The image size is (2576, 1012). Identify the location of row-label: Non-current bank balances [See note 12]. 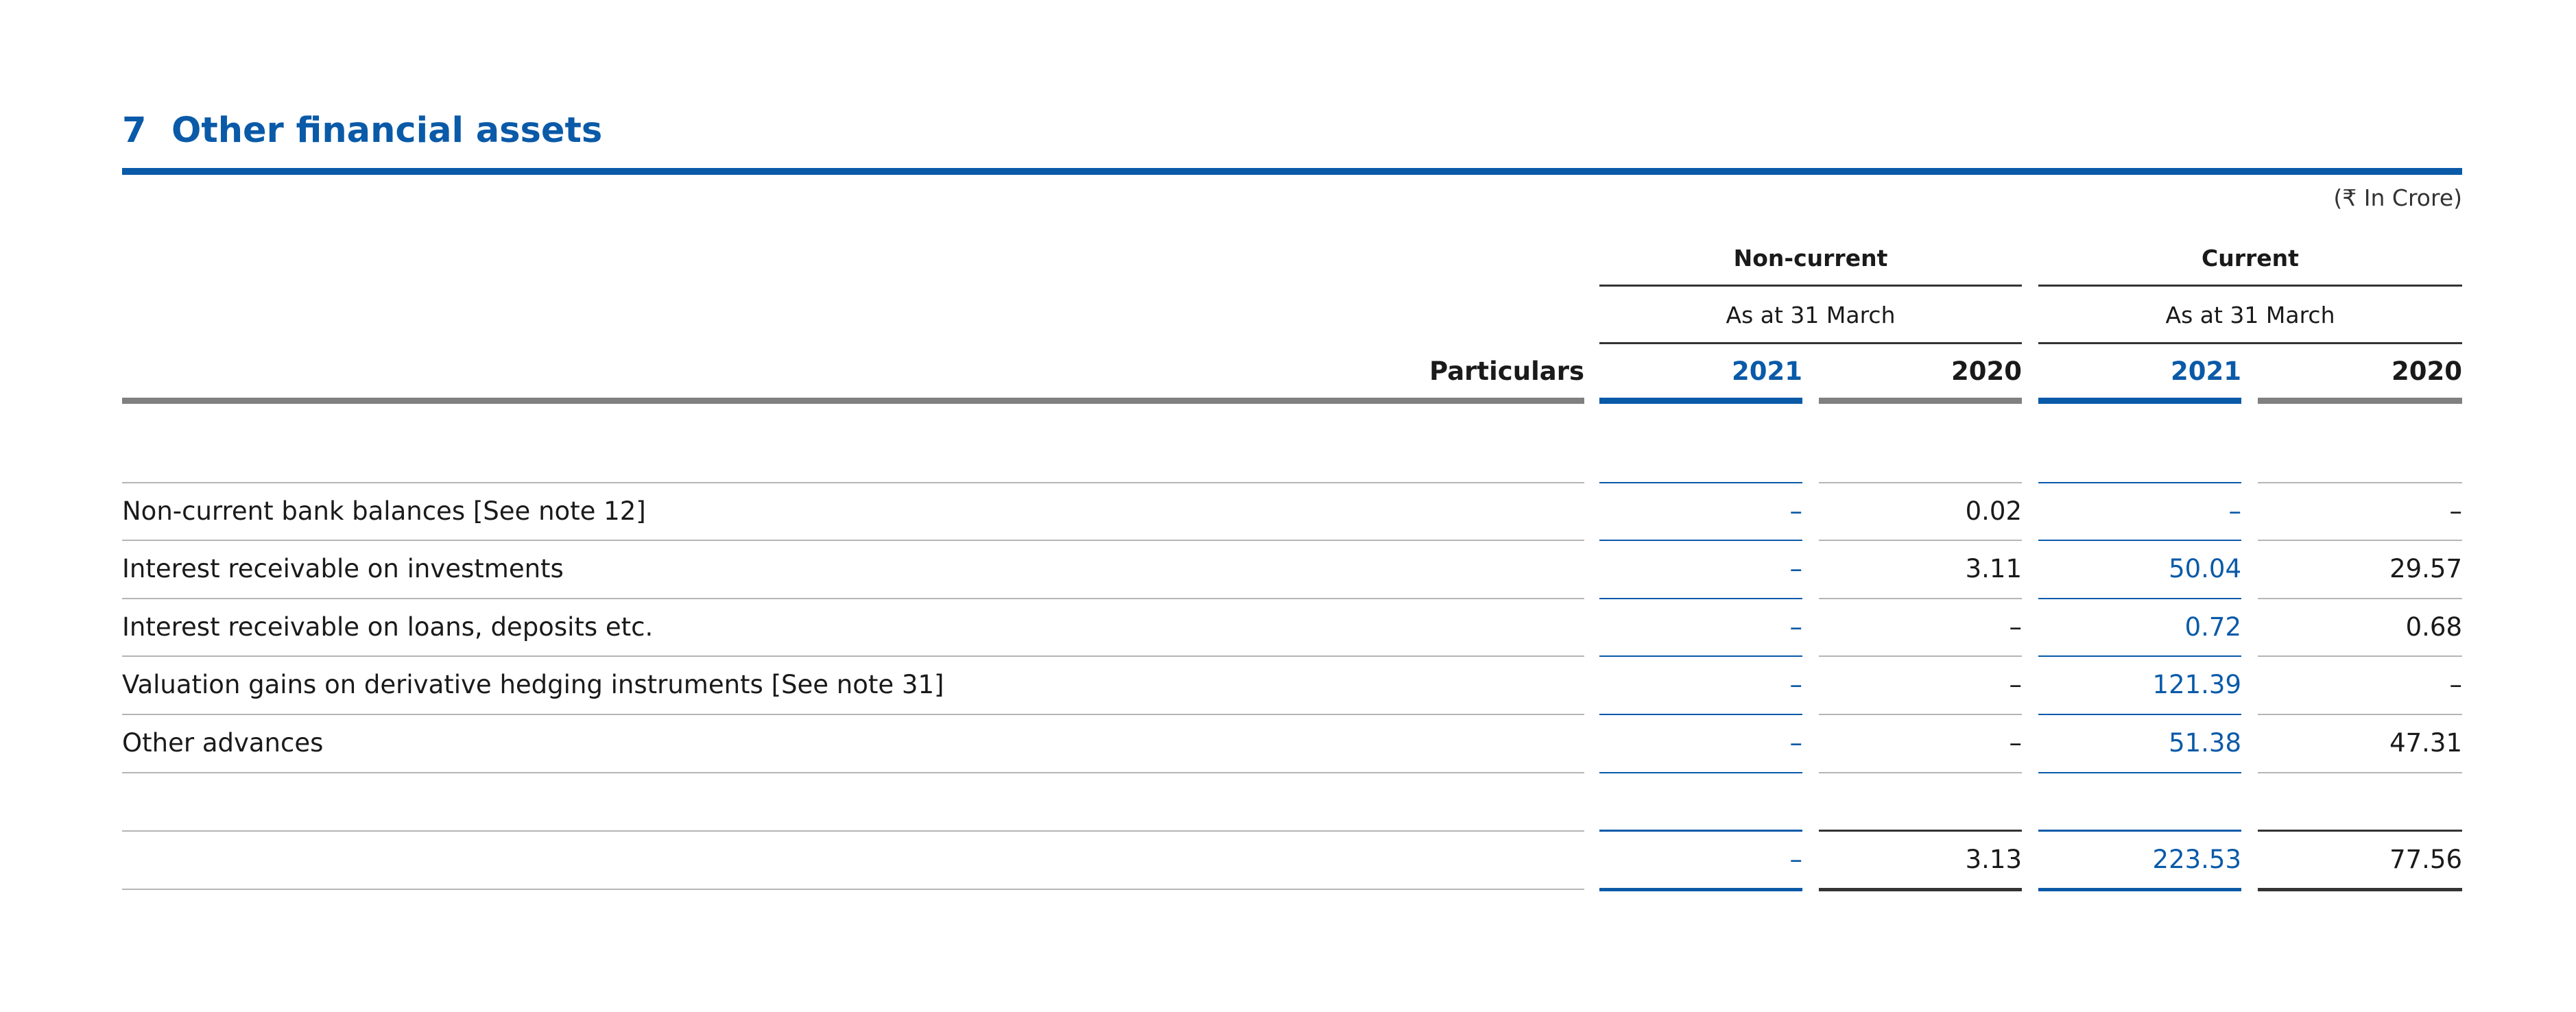
(384, 511).